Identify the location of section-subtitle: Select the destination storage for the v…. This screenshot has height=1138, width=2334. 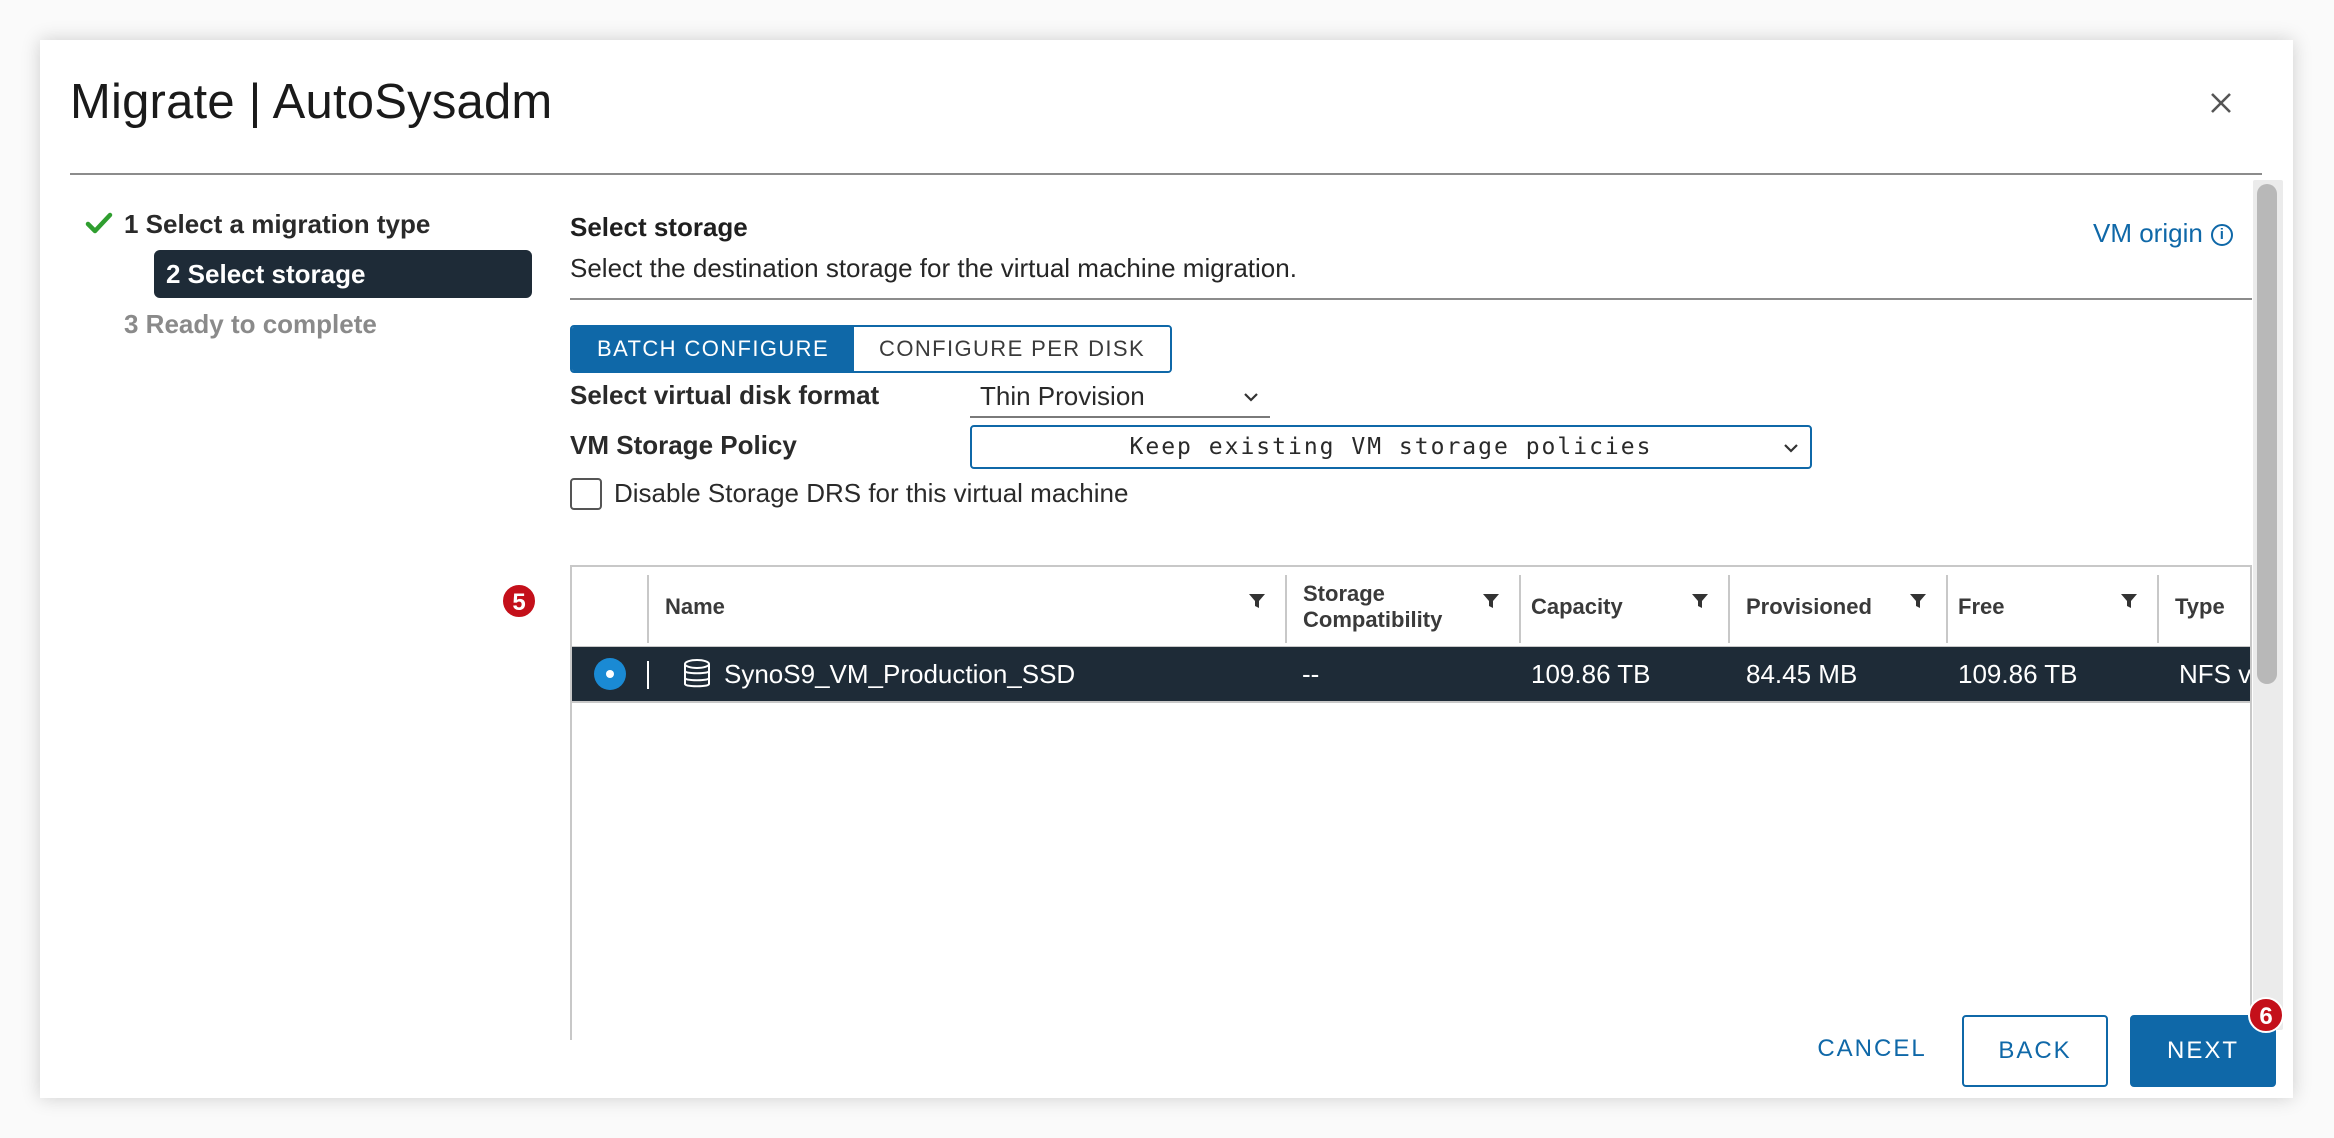
(933, 268).